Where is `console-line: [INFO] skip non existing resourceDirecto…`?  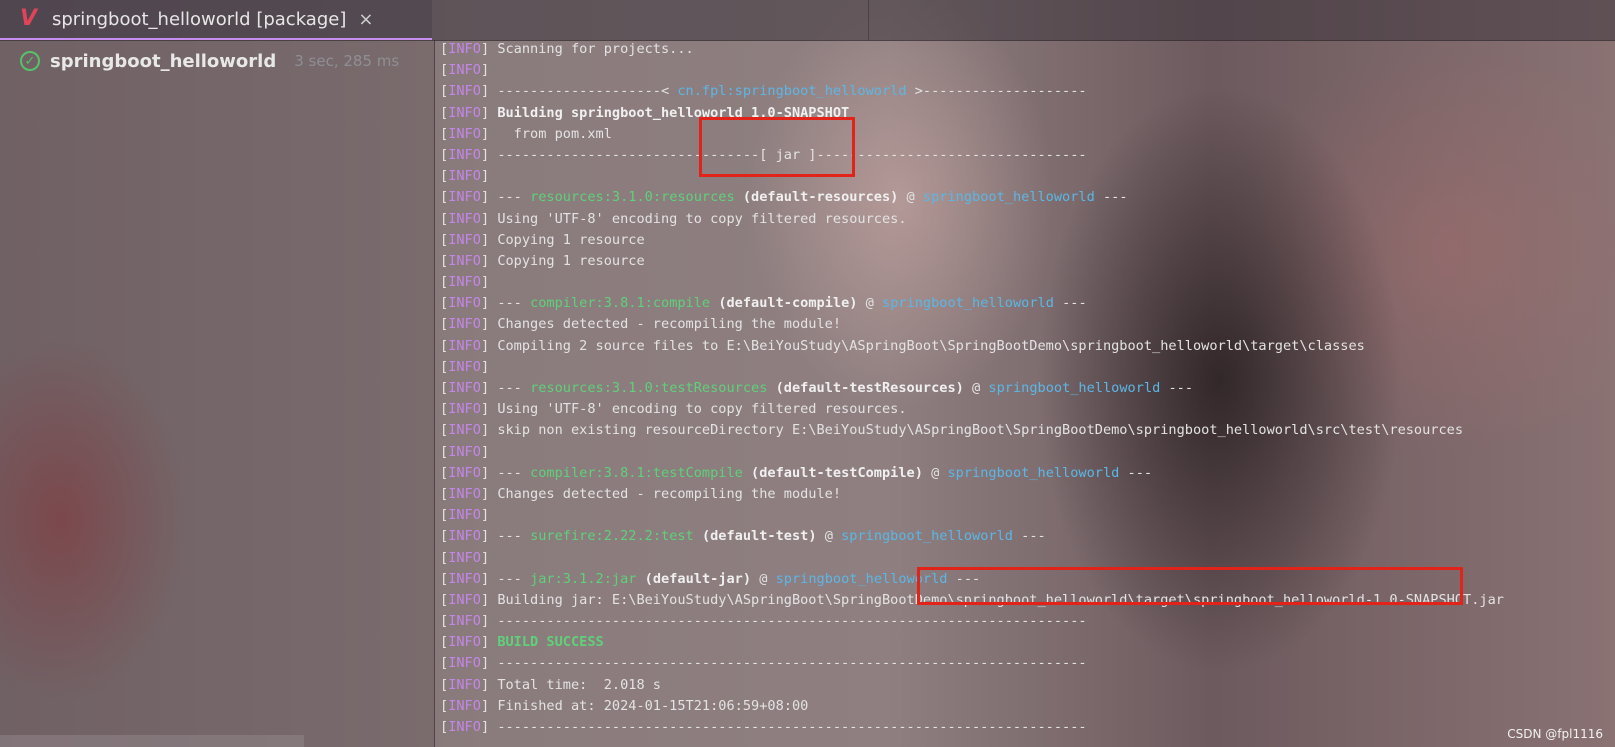 console-line: [INFO] skip non existing resourceDirecto… is located at coordinates (952, 430).